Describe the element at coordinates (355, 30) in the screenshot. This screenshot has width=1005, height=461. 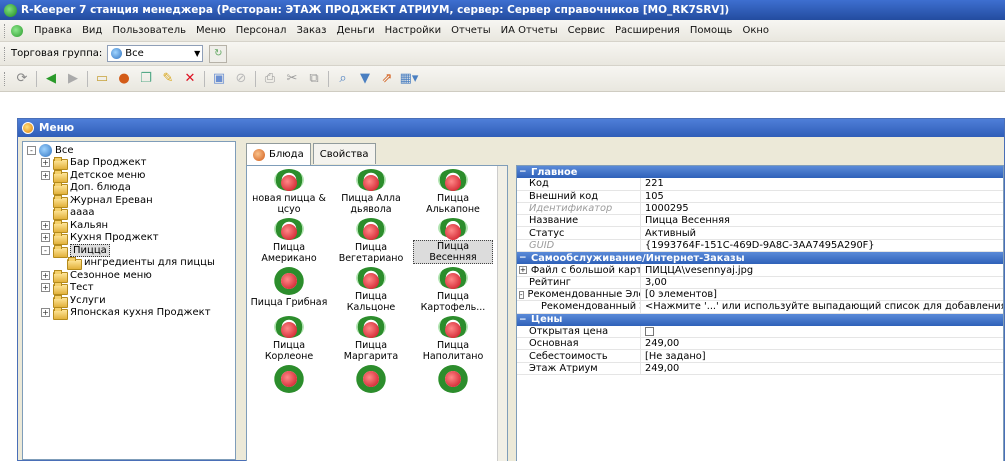
I see `menu-item: Деньги` at that location.